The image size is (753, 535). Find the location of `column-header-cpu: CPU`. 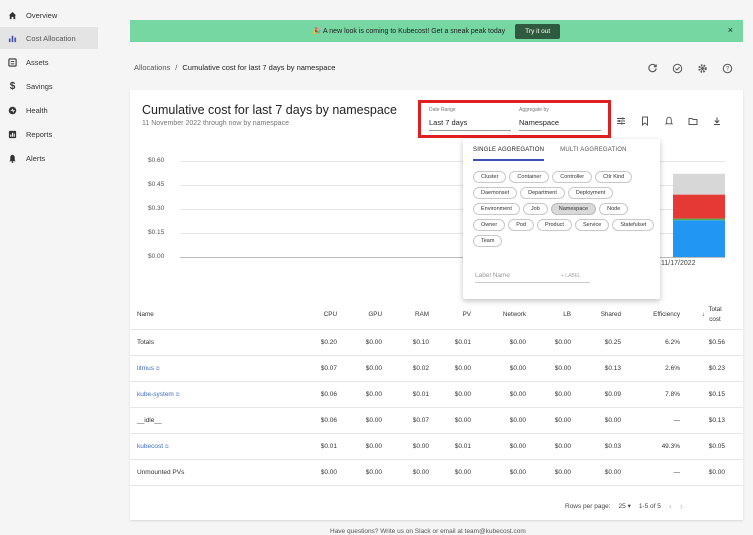

column-header-cpu: CPU is located at coordinates (330, 315).